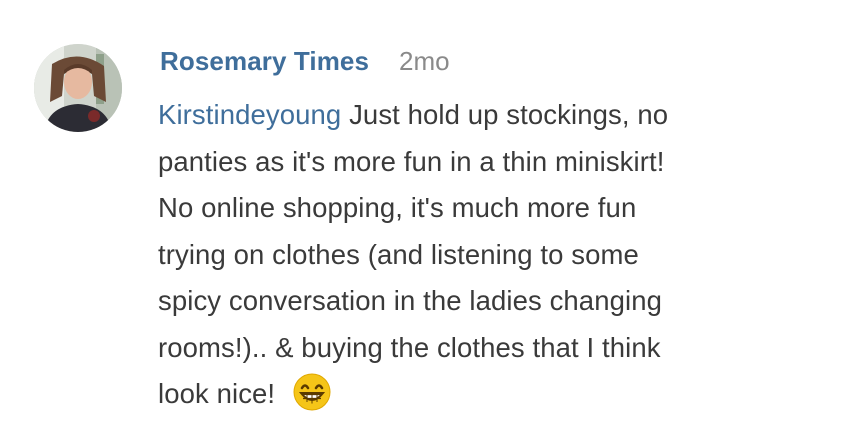  Describe the element at coordinates (424, 61) in the screenshot. I see `timestamp: 2mo` at that location.